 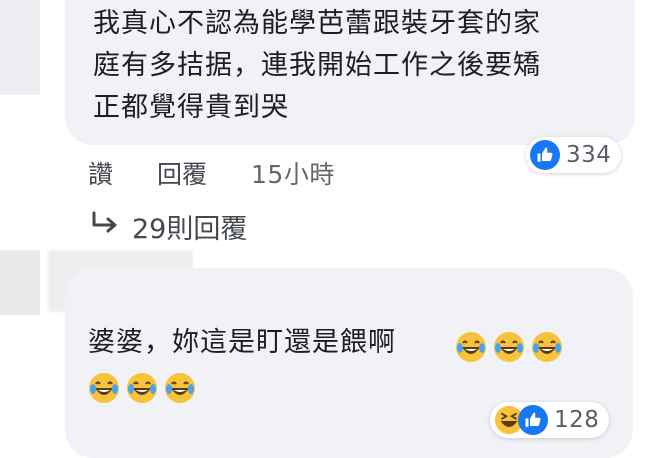 I want to click on like-button: 讚, so click(x=100, y=173).